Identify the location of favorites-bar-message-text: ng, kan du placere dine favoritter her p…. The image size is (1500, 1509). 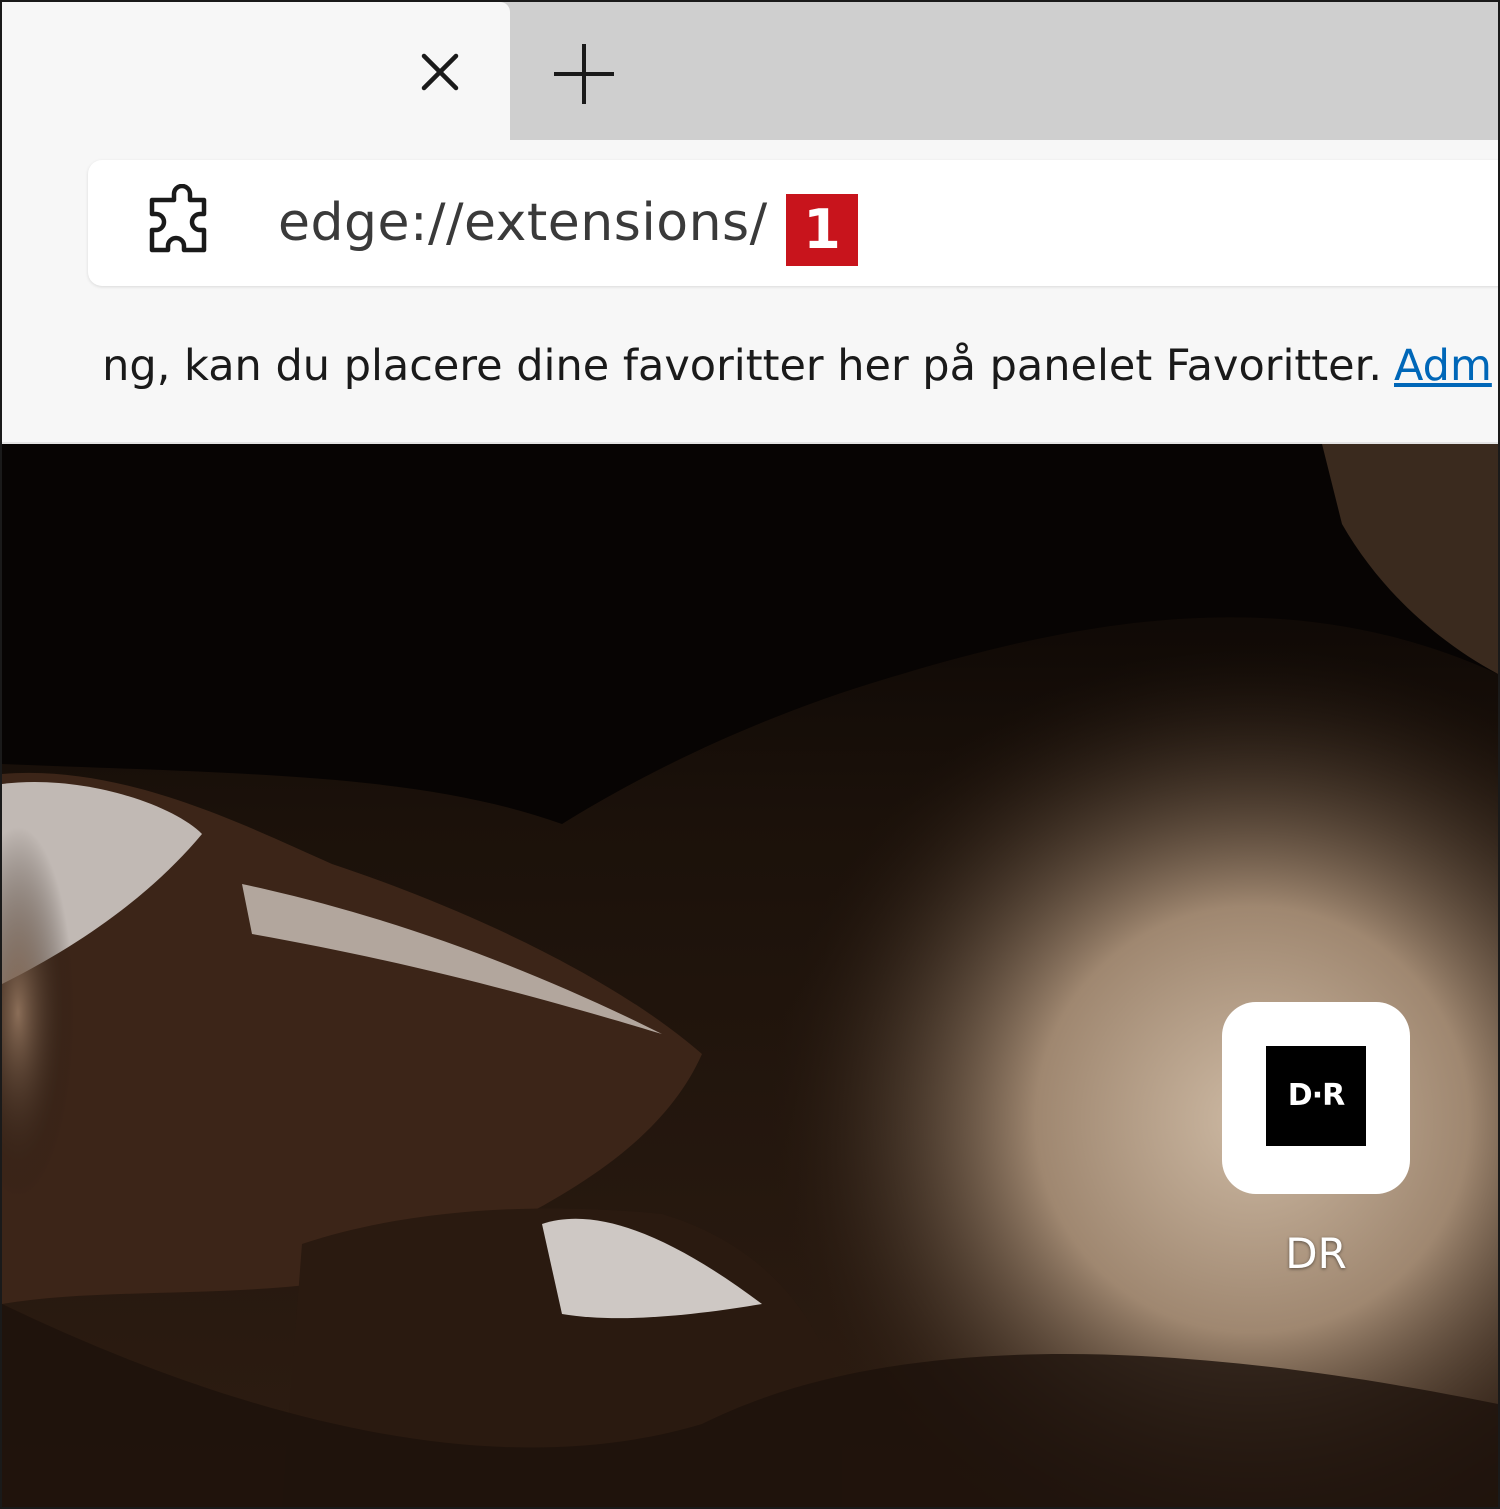
(742, 366).